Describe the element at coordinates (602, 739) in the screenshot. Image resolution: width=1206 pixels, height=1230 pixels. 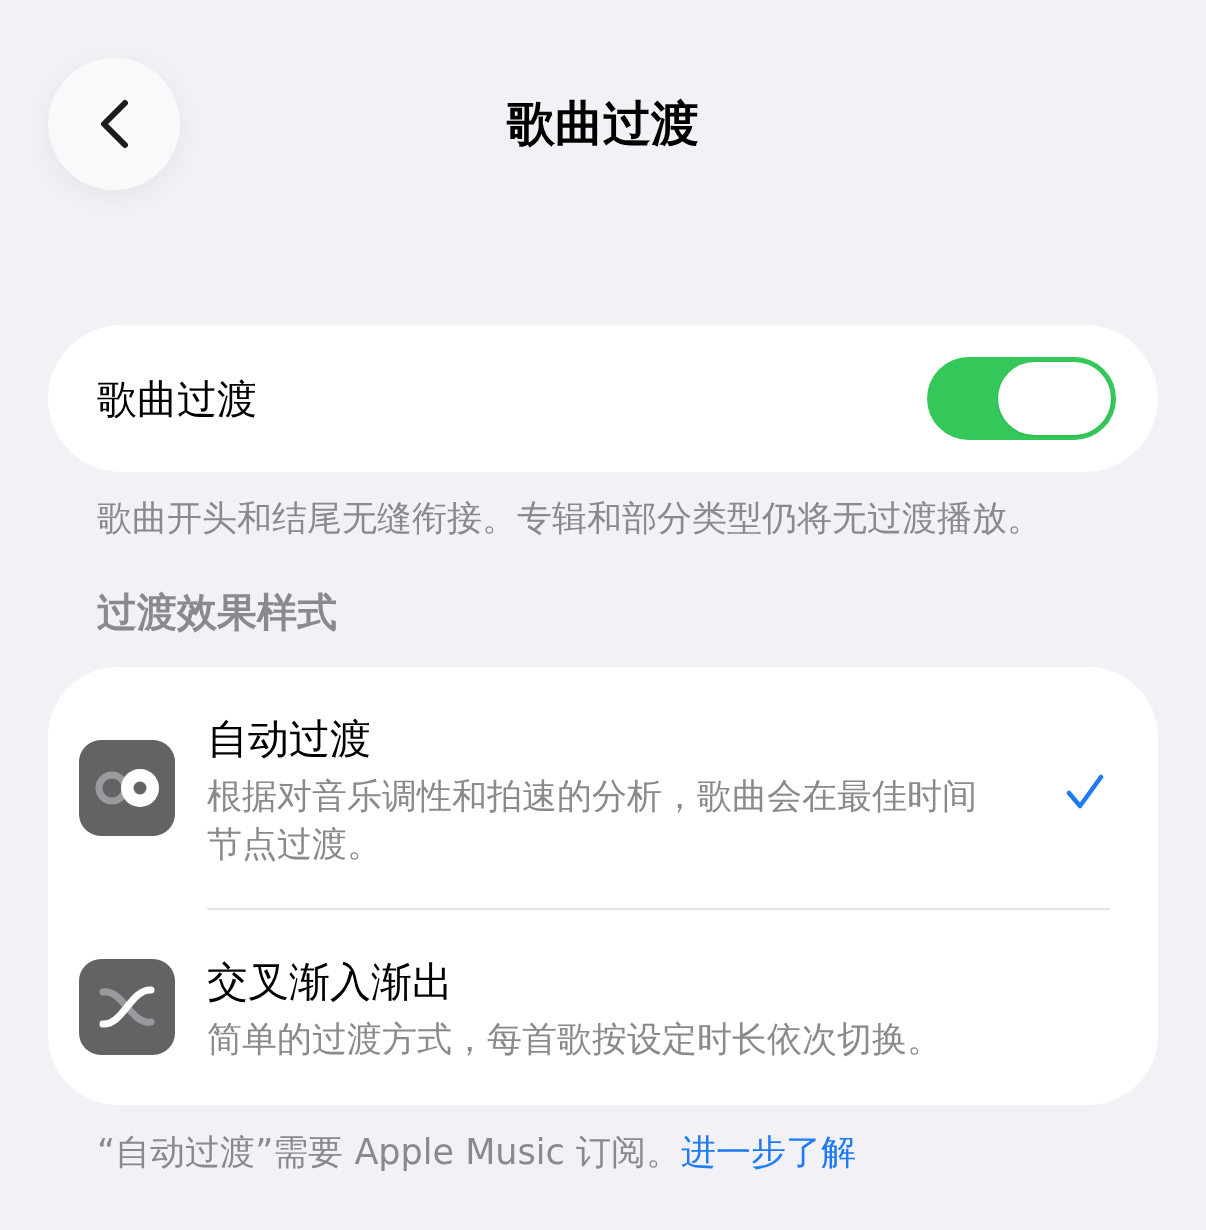
I see `option-title: 自动过渡` at that location.